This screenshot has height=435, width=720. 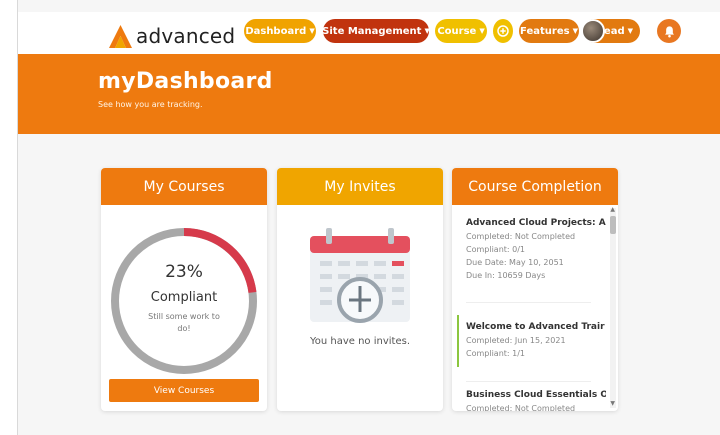 I want to click on nav-dashboard-menu: Dashboard ▼, so click(x=280, y=31).